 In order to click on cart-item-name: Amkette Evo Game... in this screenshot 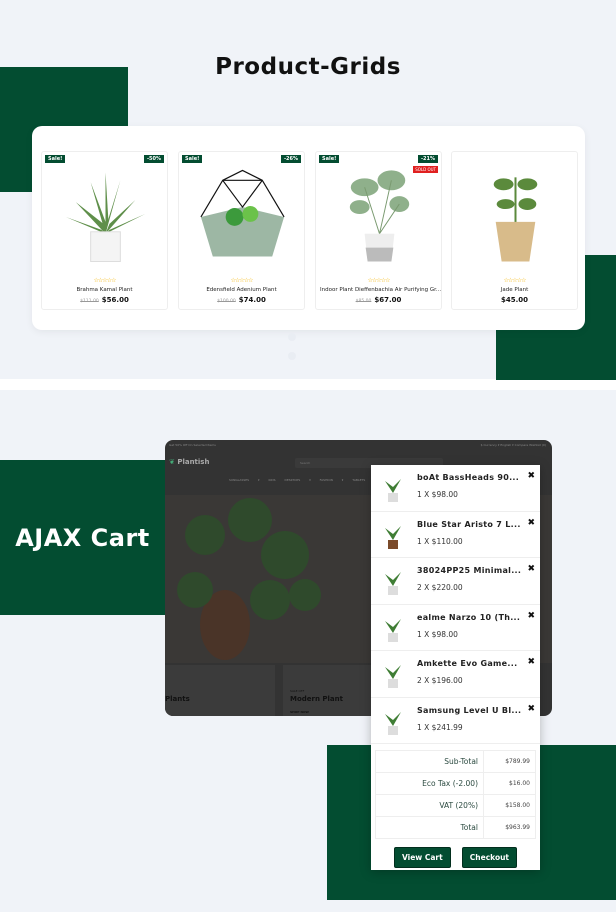, I will do `click(467, 663)`.